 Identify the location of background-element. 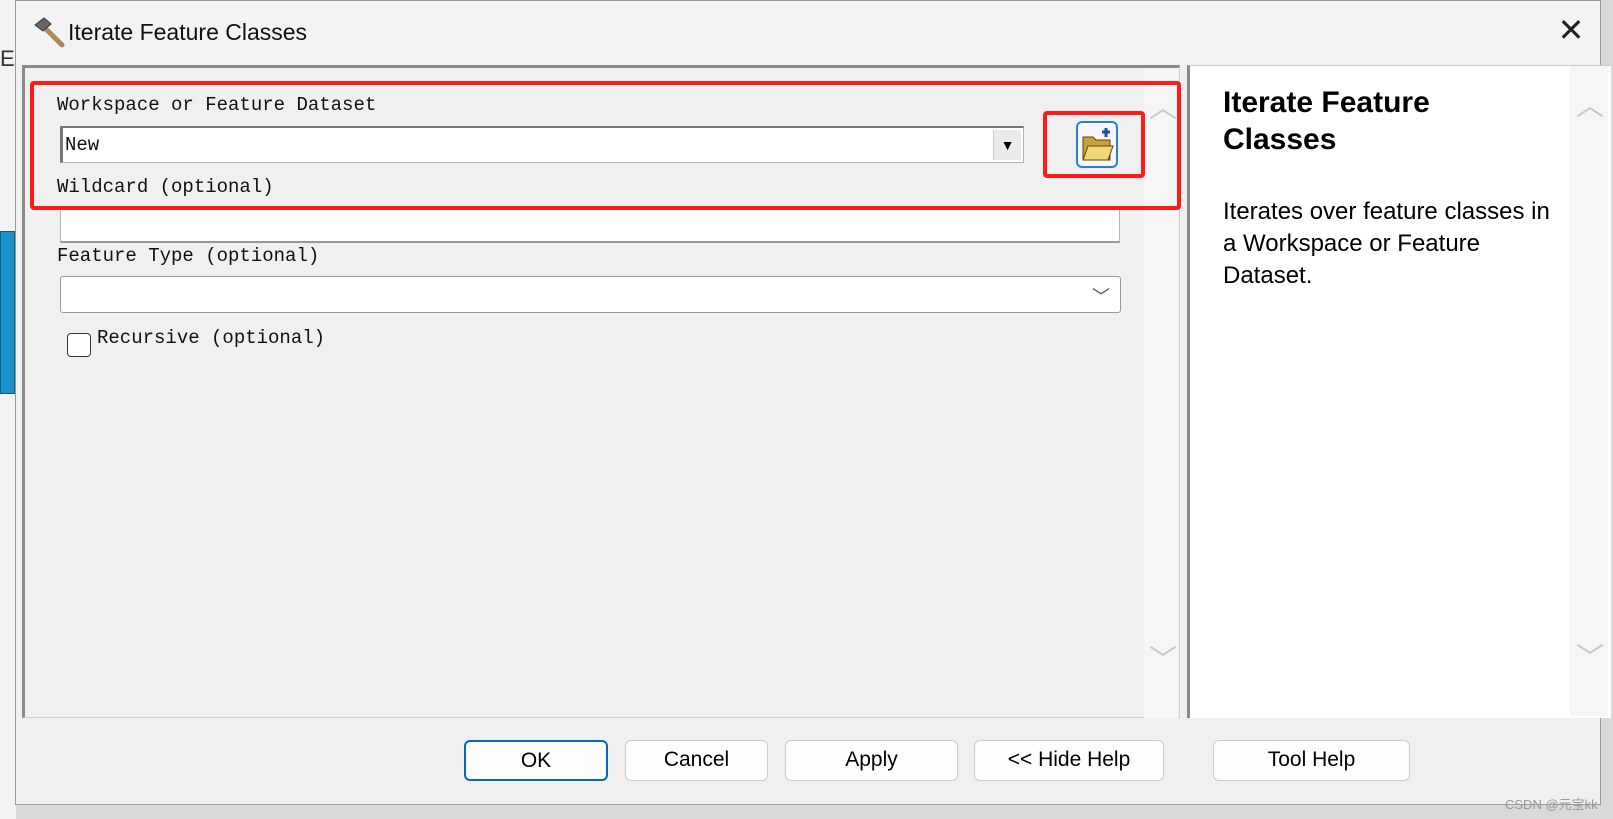
(7, 312).